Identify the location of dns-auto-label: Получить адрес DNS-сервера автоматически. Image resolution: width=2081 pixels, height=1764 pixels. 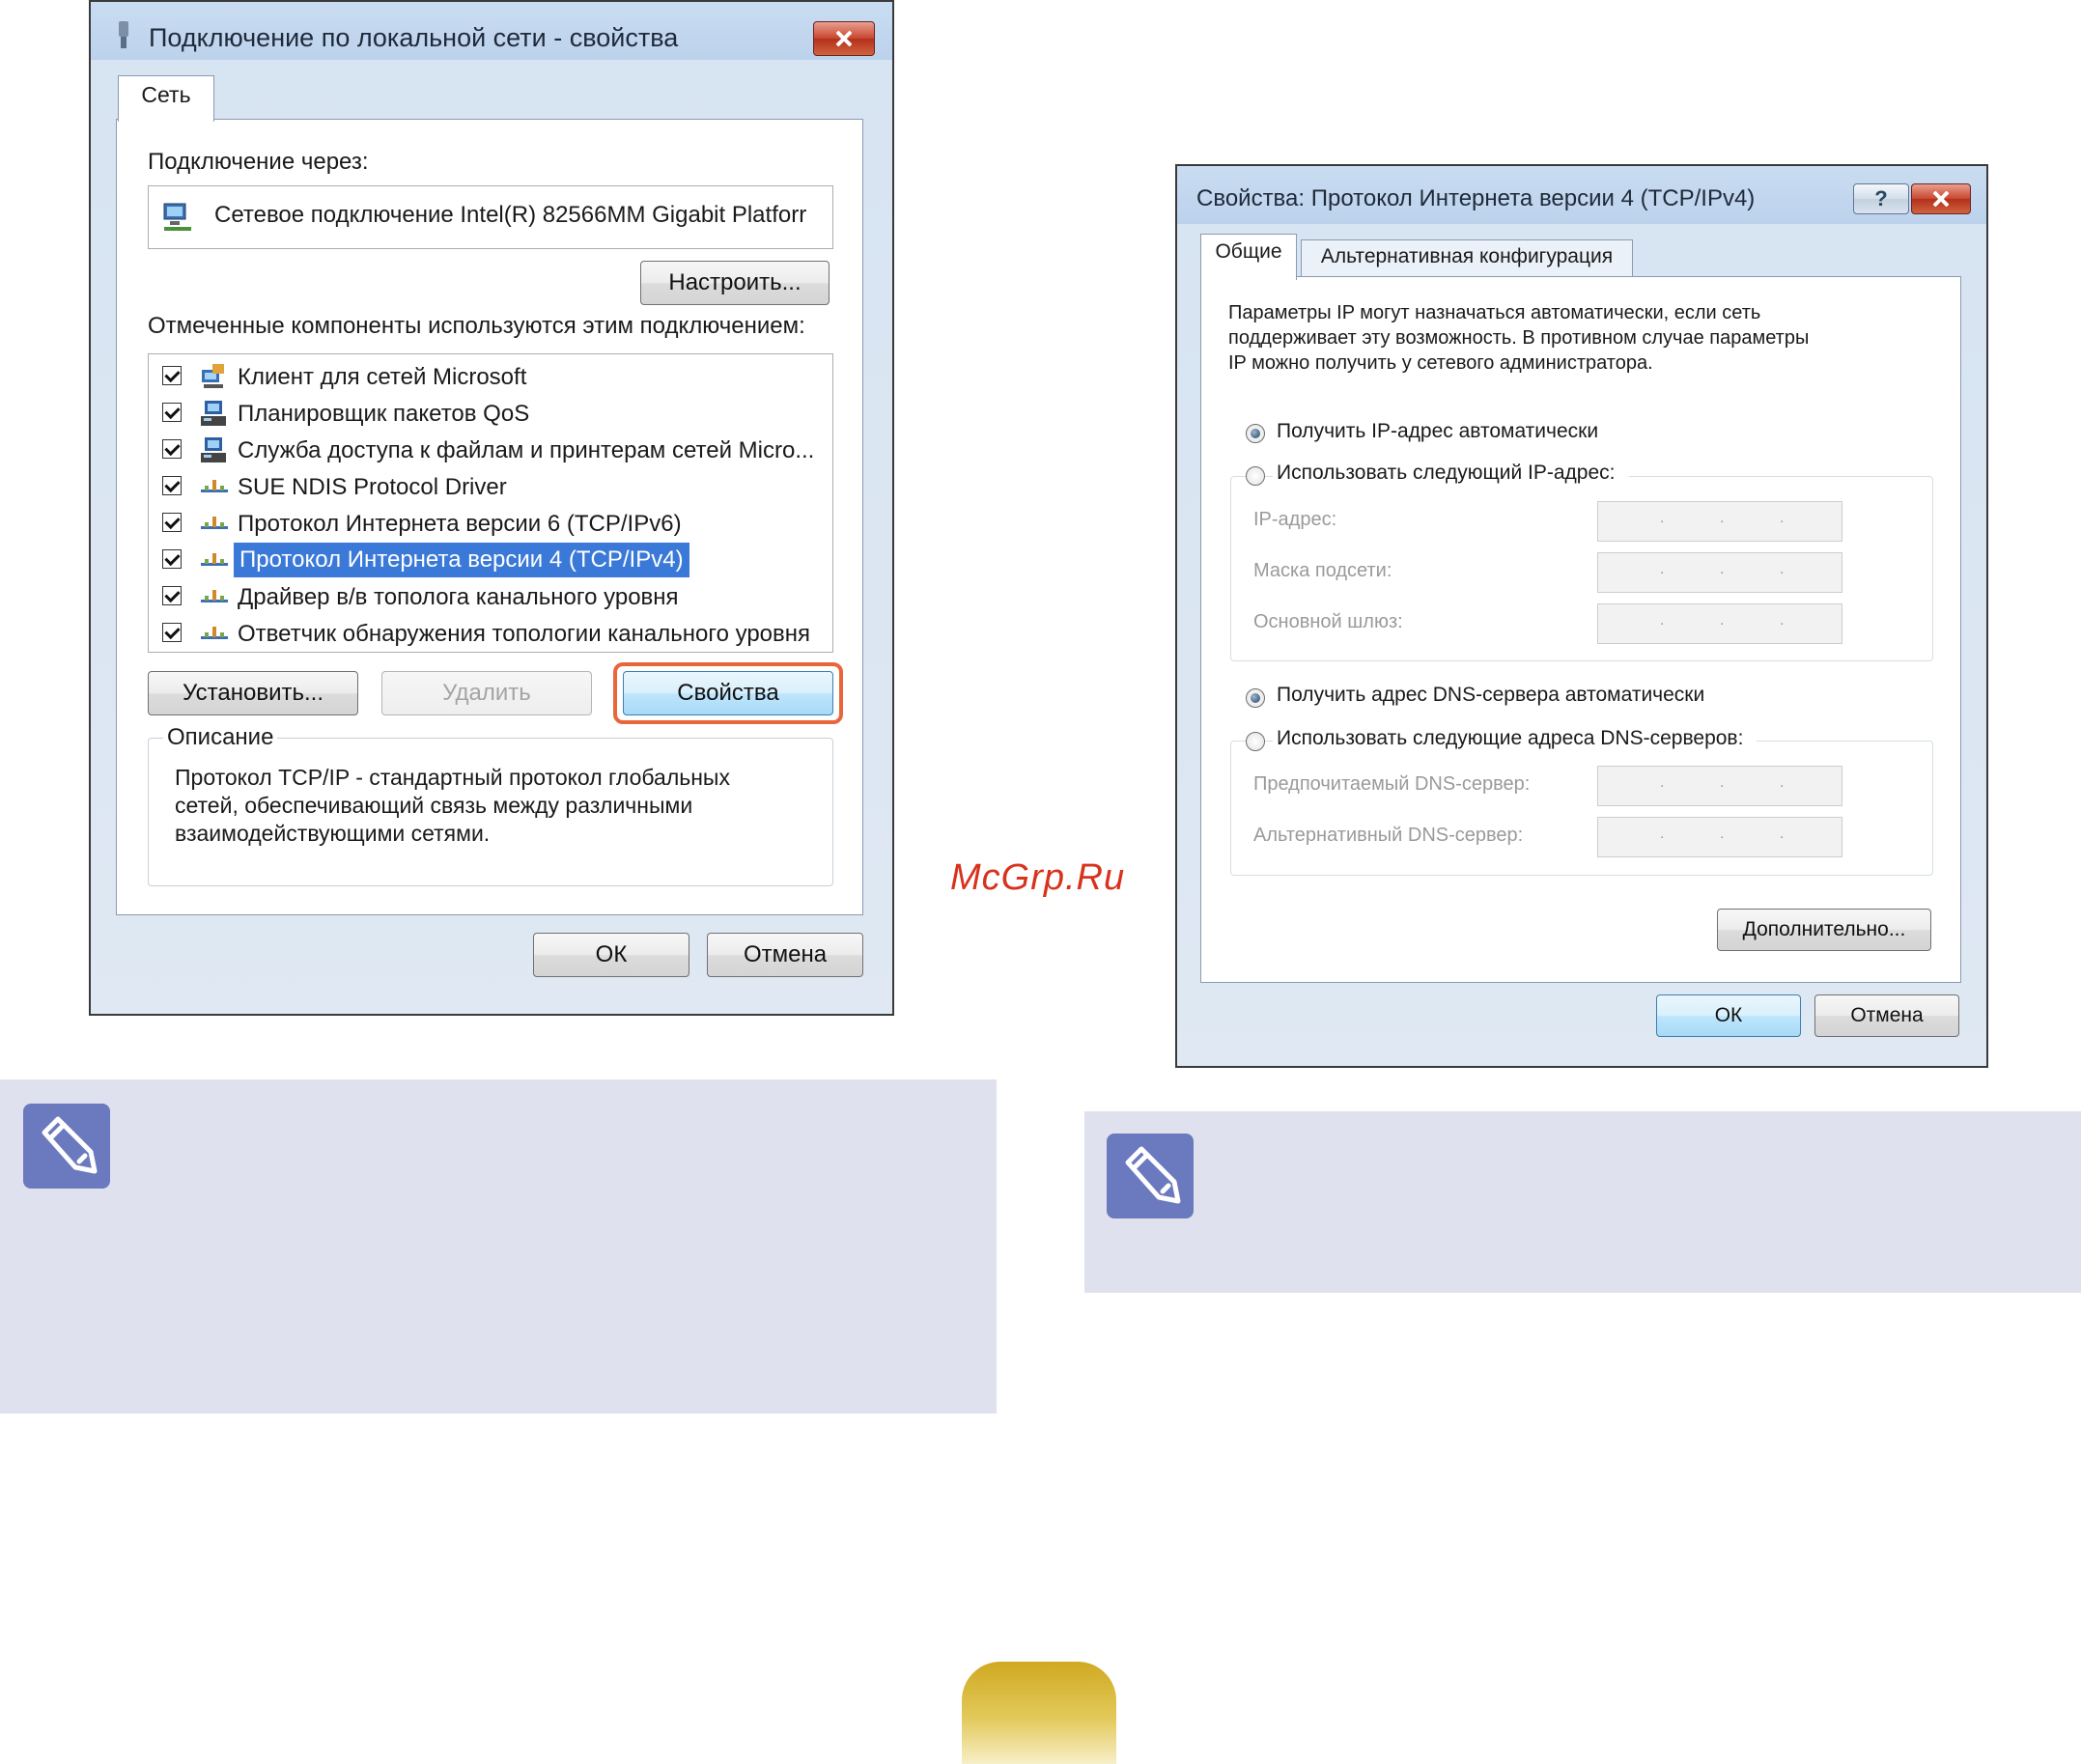
(1490, 696).